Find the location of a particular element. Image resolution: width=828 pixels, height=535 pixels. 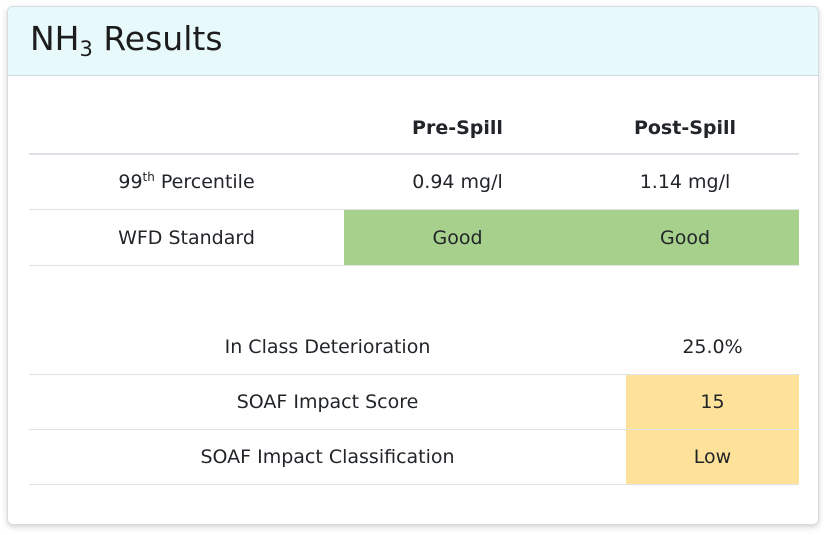

table-row: In Class Deterioration 25.0% is located at coordinates (414, 347).